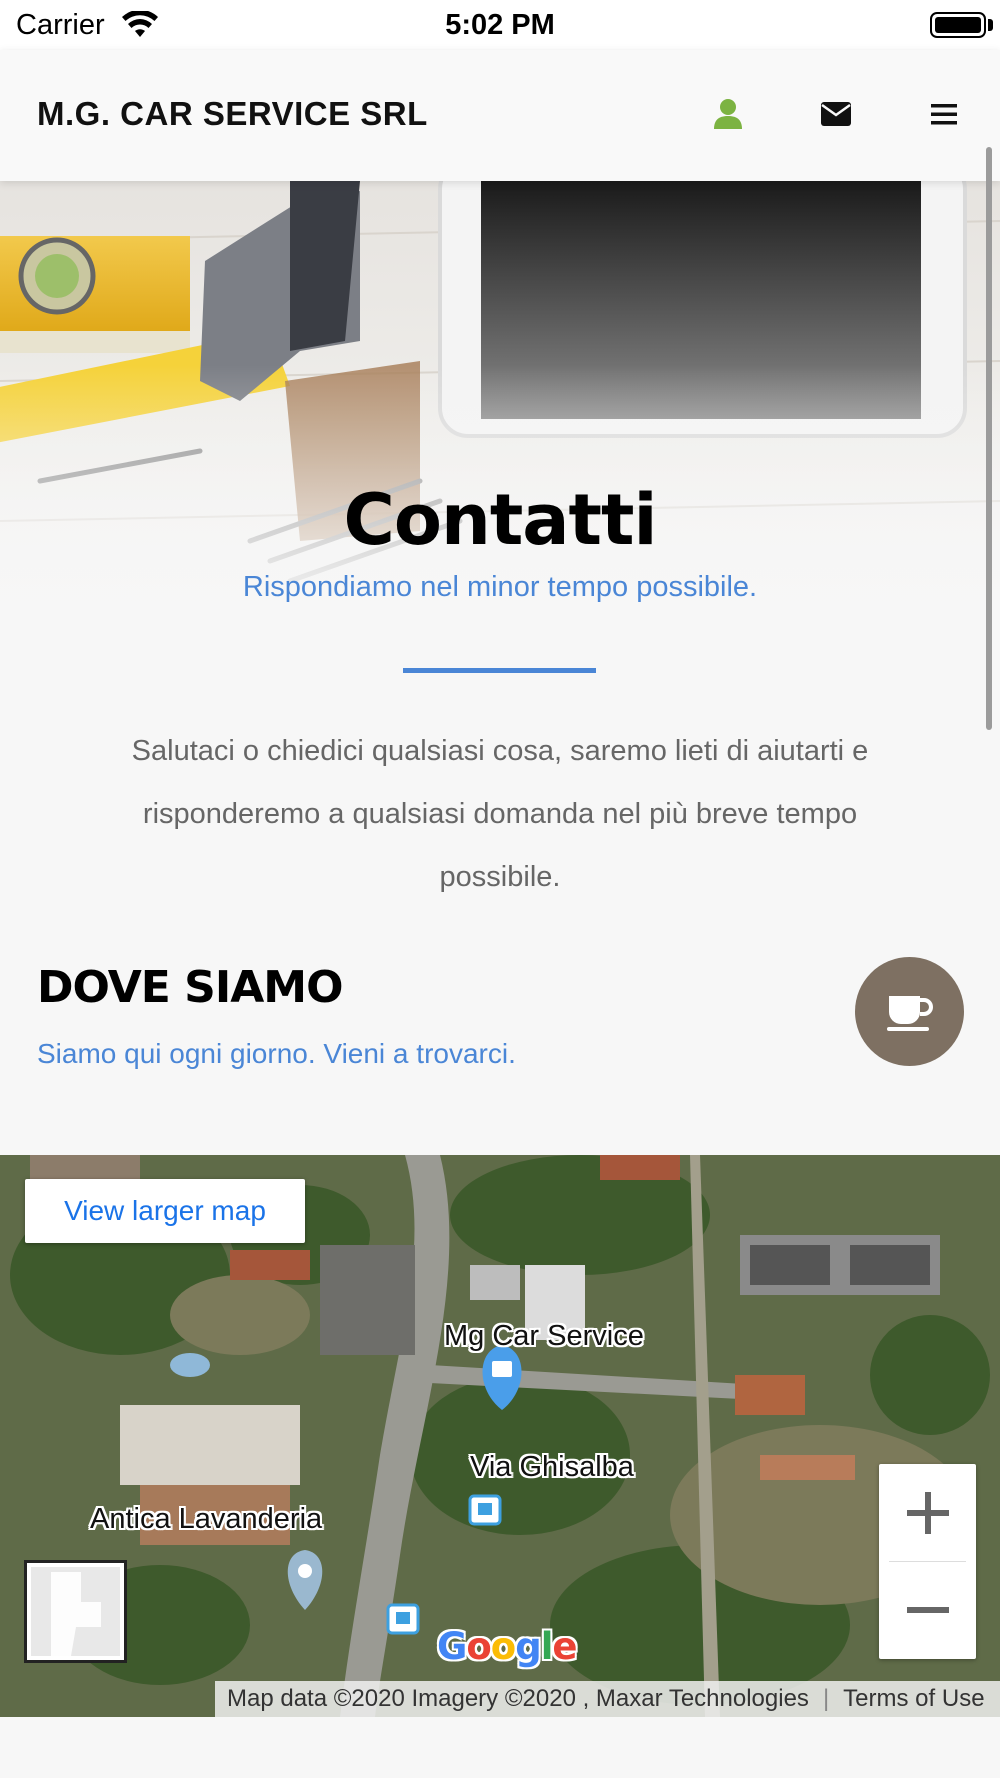 The height and width of the screenshot is (1778, 1000). I want to click on map-label-street: Via Ghisalba, so click(552, 1467).